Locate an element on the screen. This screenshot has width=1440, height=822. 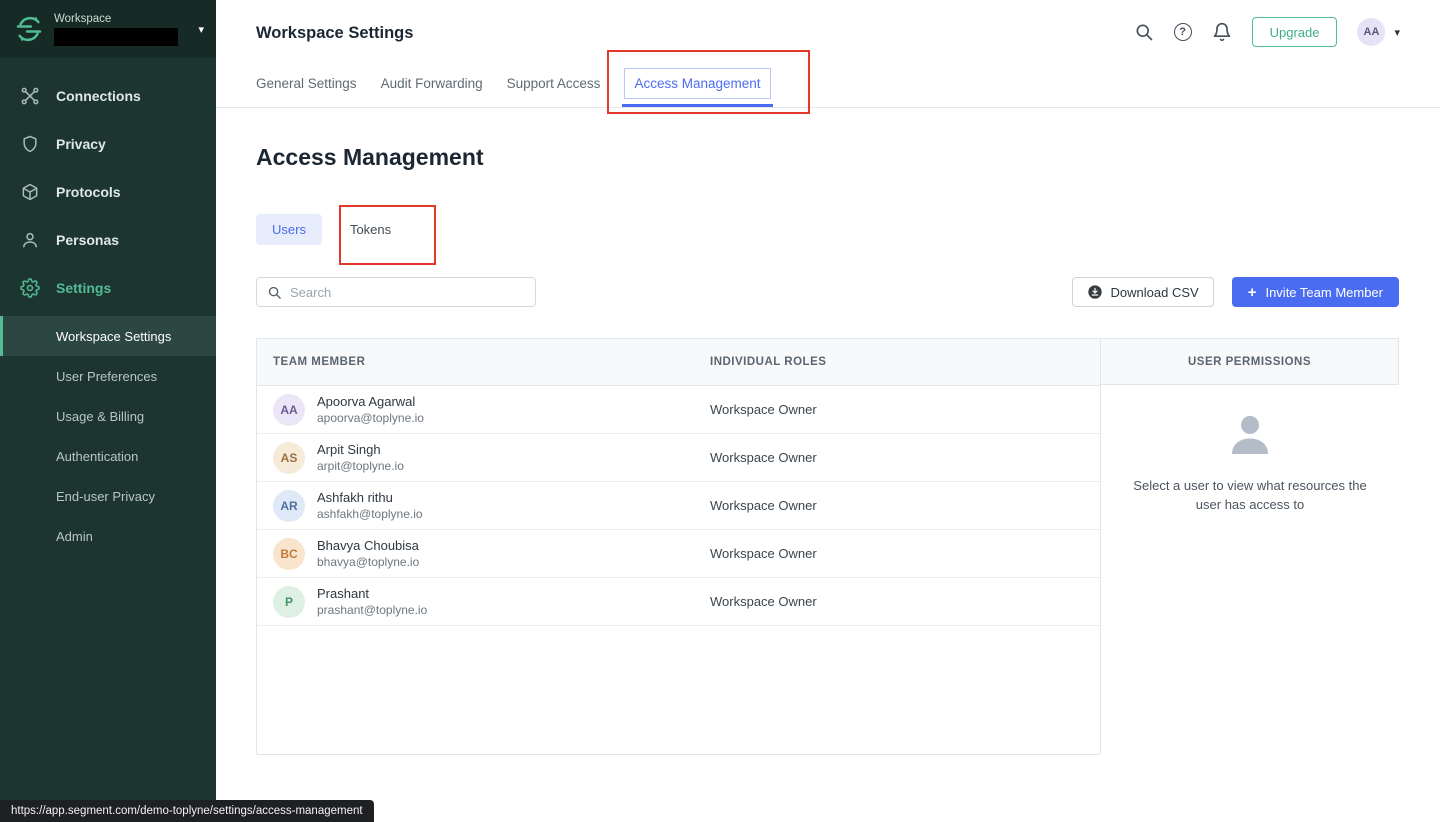
header-actions: ? Upgrade AA ▾ is located at coordinates (1267, 32).